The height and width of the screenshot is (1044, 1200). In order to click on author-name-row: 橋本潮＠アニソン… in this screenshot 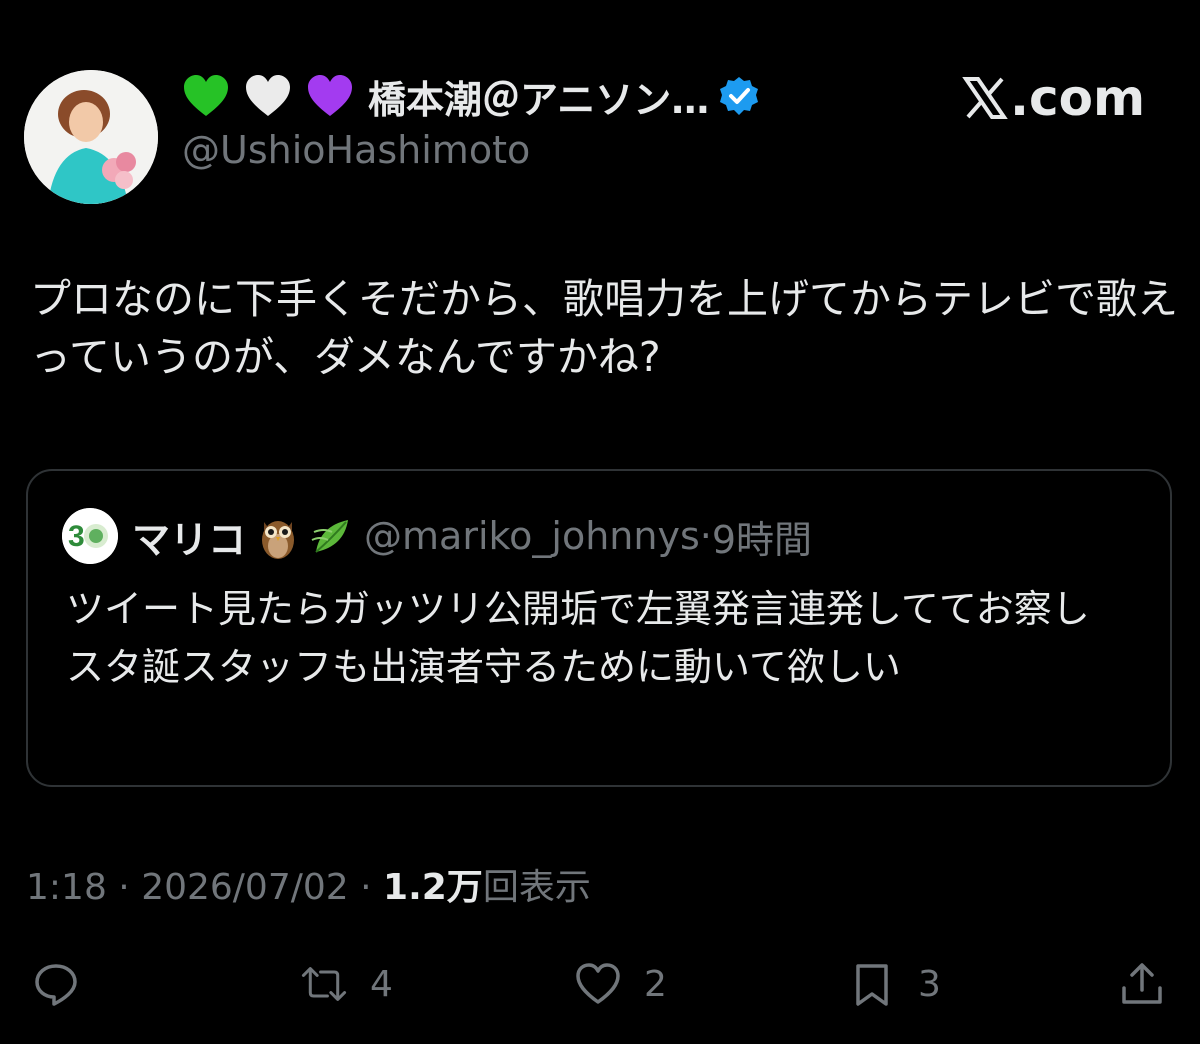, I will do `click(470, 96)`.